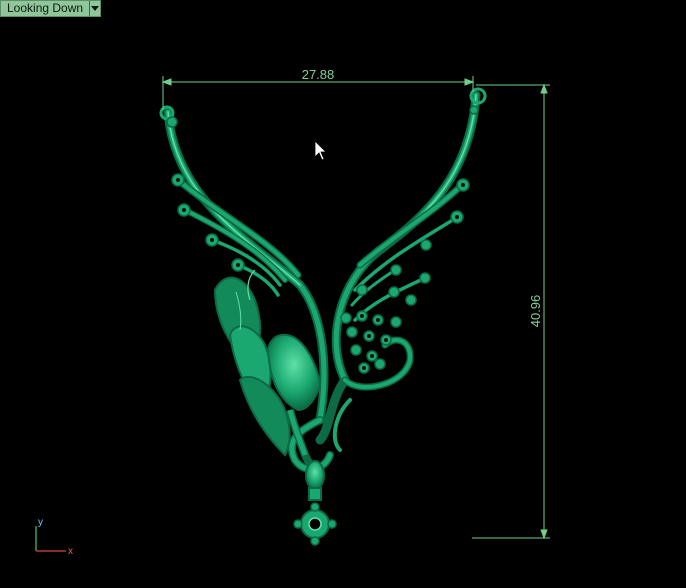 The height and width of the screenshot is (588, 686). What do you see at coordinates (315, 503) in the screenshot?
I see `drop-bail` at bounding box center [315, 503].